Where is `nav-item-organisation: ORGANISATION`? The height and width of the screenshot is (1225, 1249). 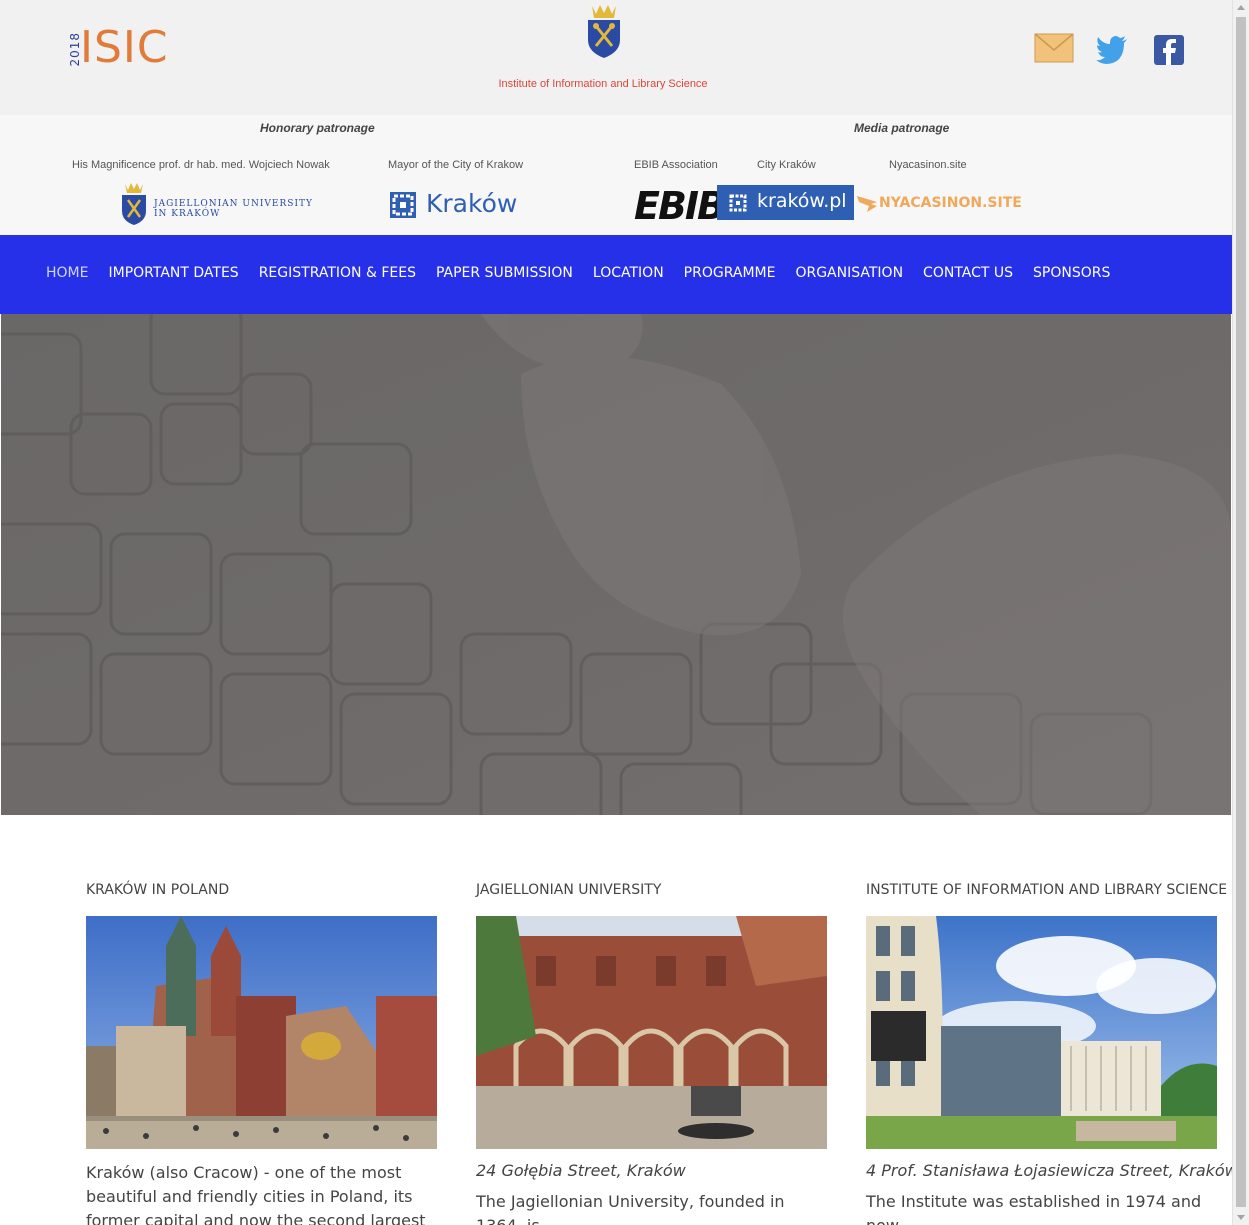
nav-item-organisation: ORGANISATION is located at coordinates (849, 273).